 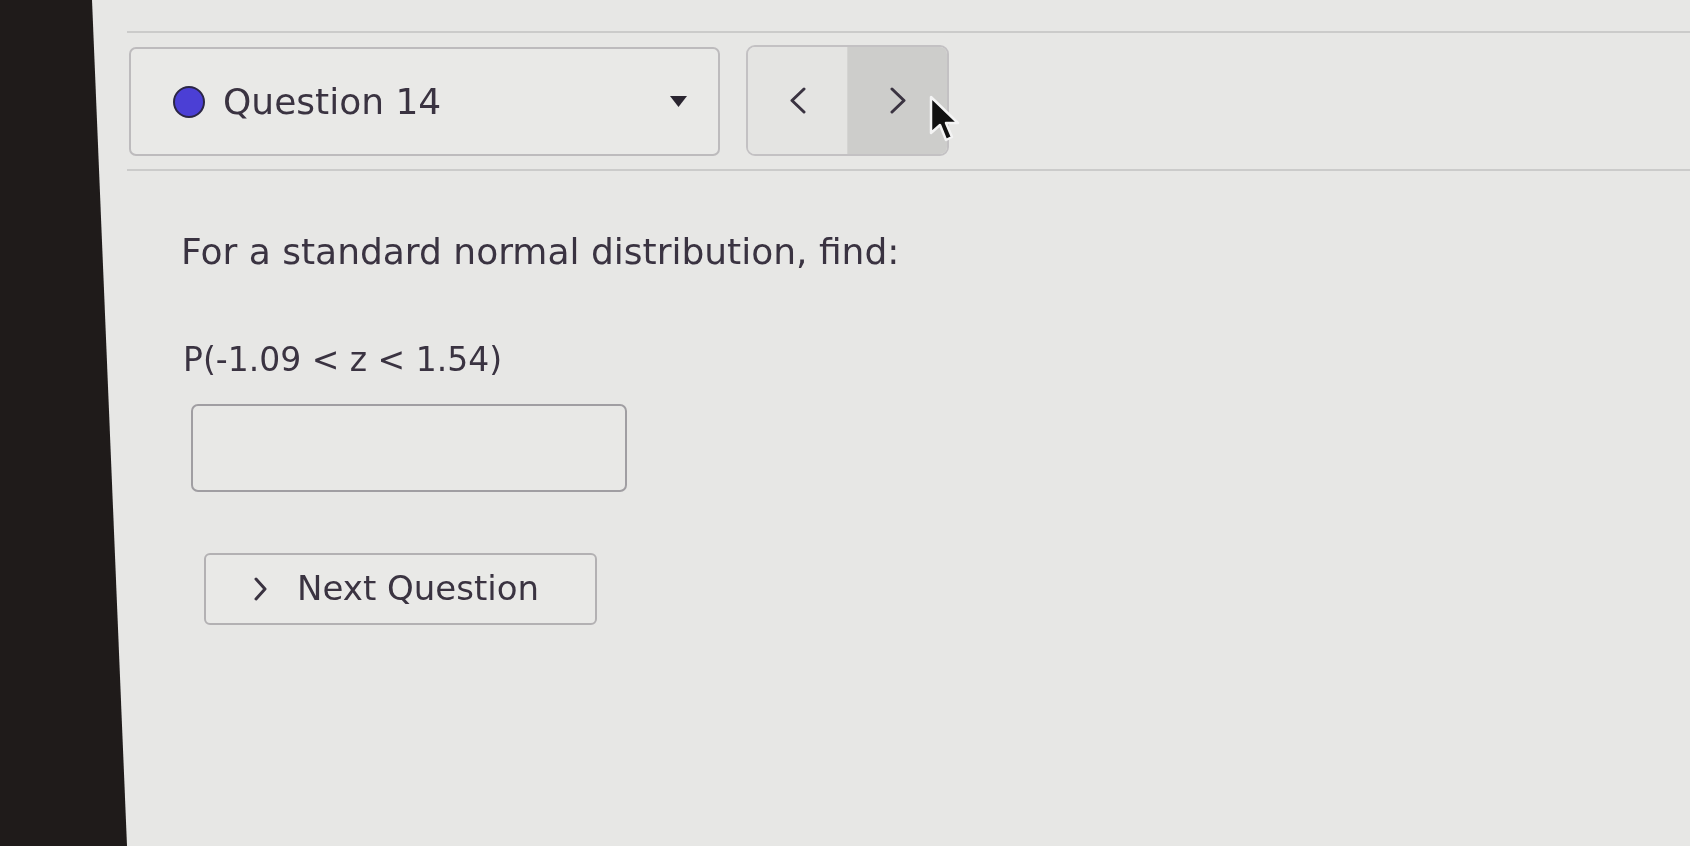 I want to click on probability-expression: P(-1.09 < z < 1.54), so click(x=343, y=360).